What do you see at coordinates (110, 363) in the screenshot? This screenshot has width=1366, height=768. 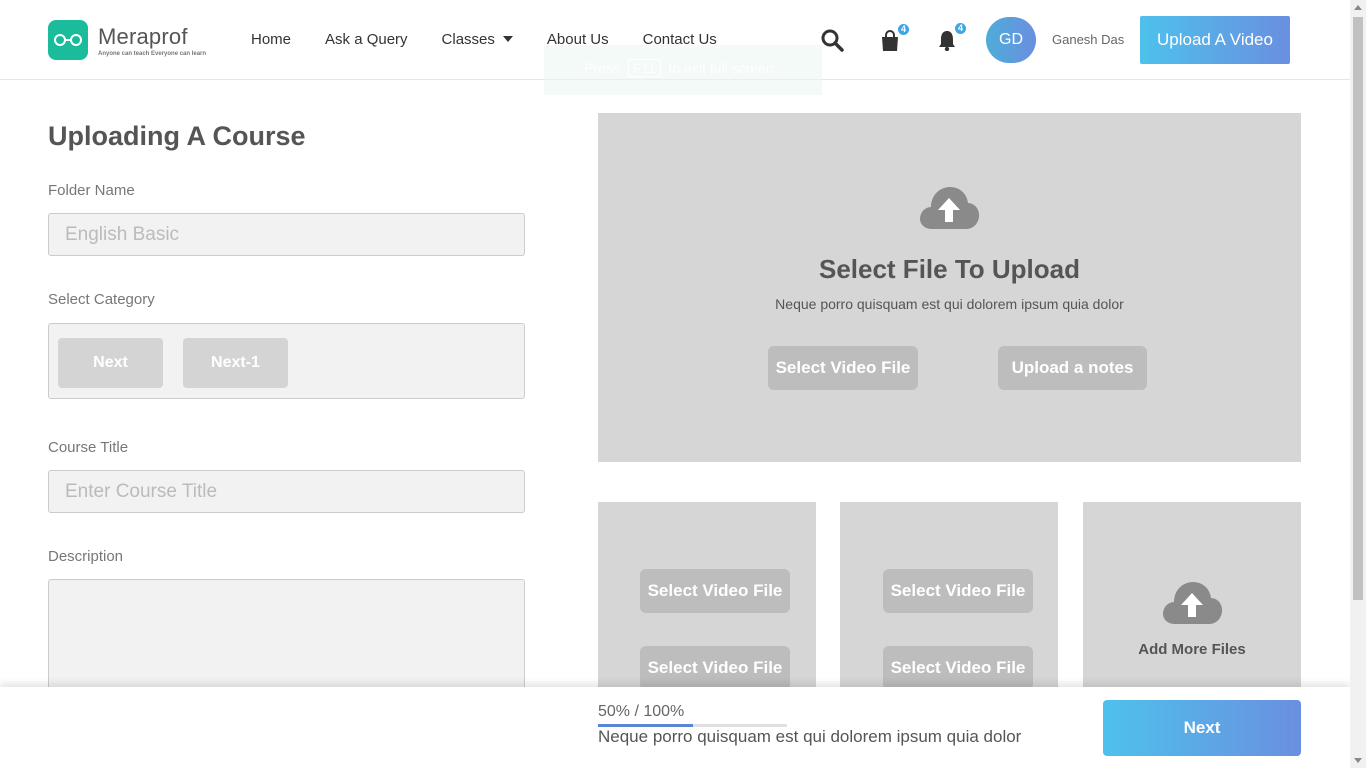 I see `category-next-button: Next` at bounding box center [110, 363].